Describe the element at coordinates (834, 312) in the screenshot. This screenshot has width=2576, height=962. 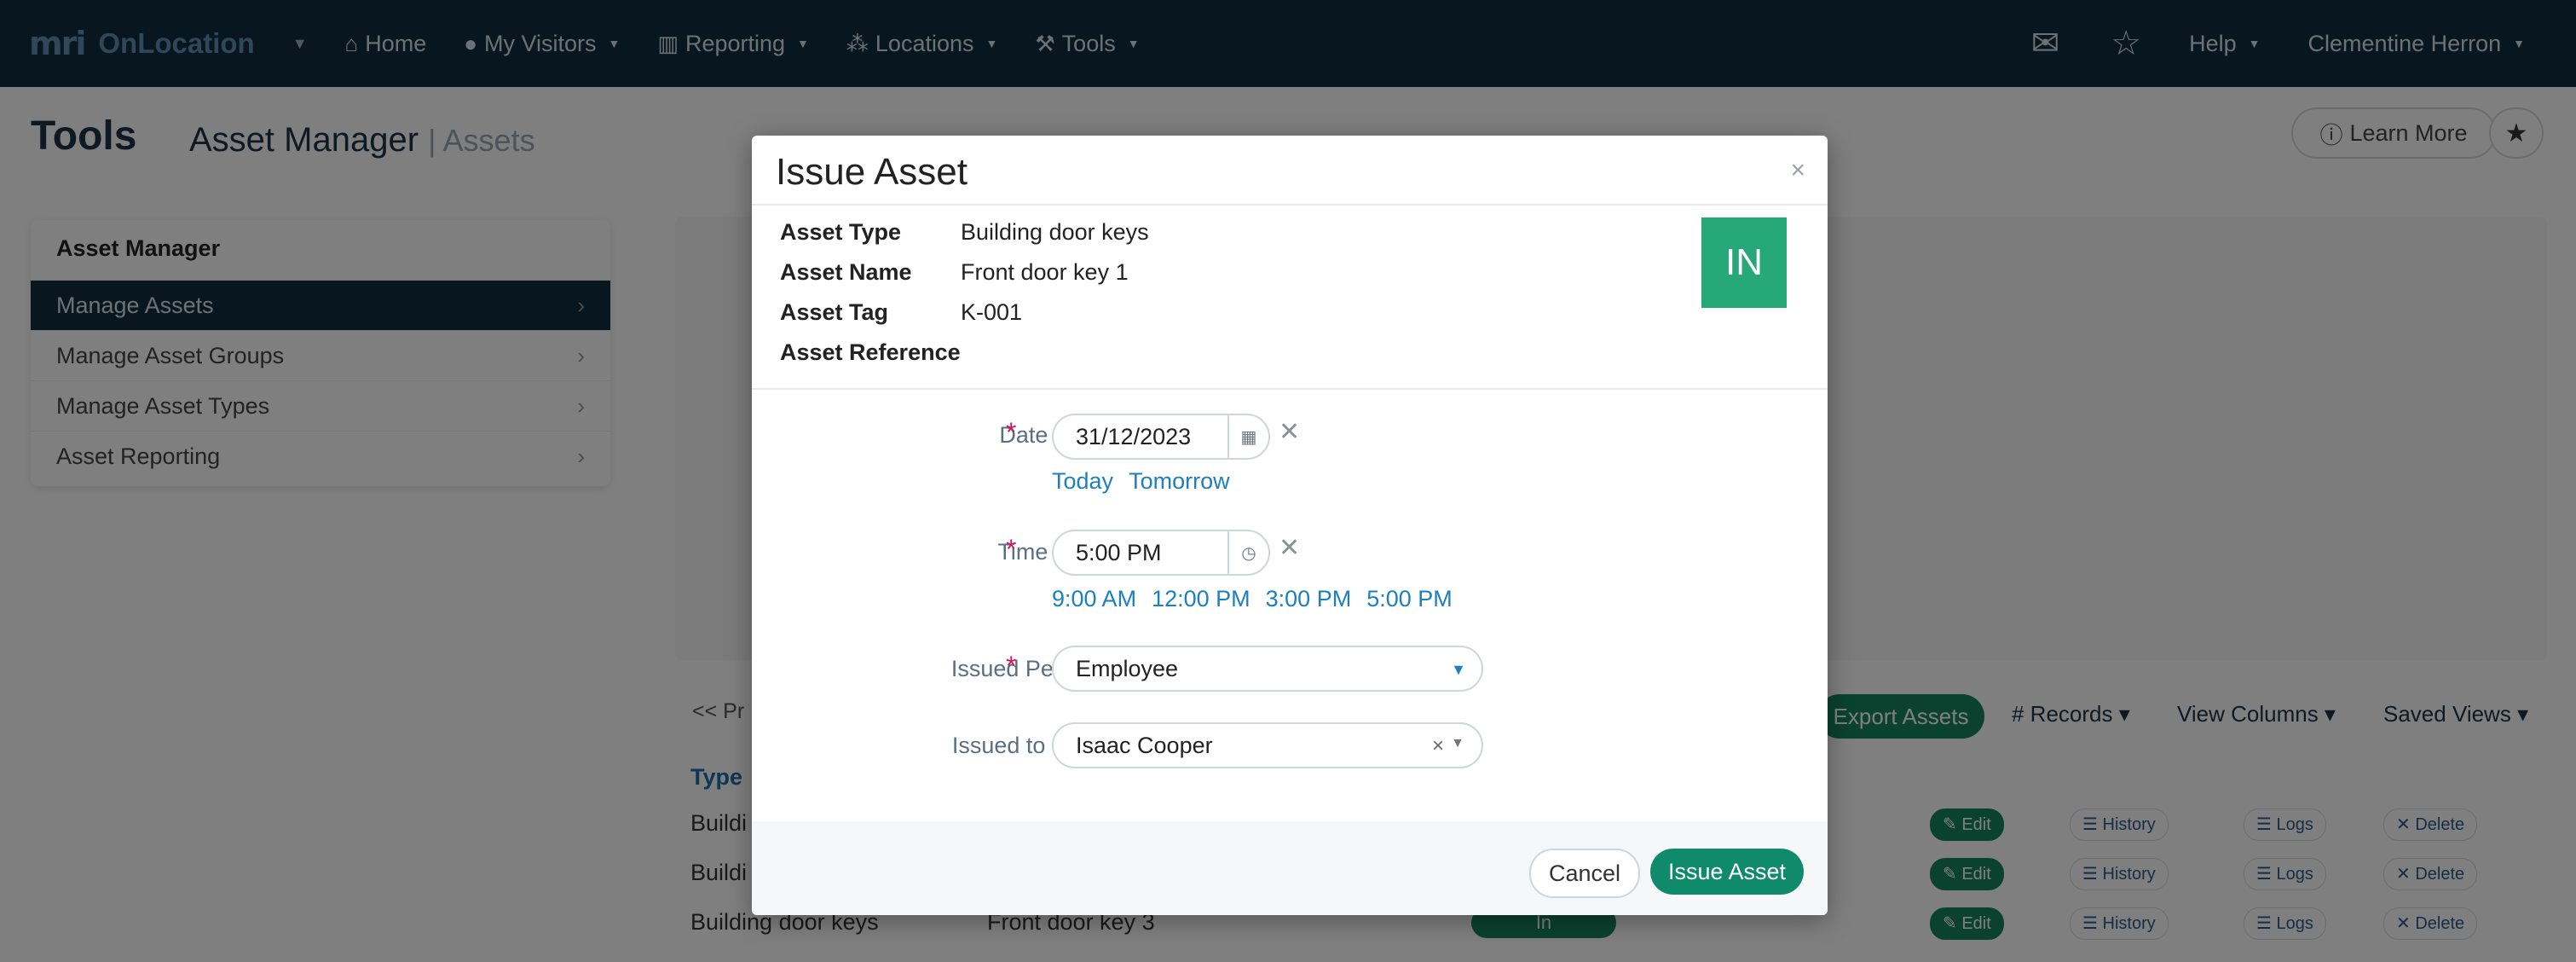
I see `asset-tag-label: Asset Tag` at that location.